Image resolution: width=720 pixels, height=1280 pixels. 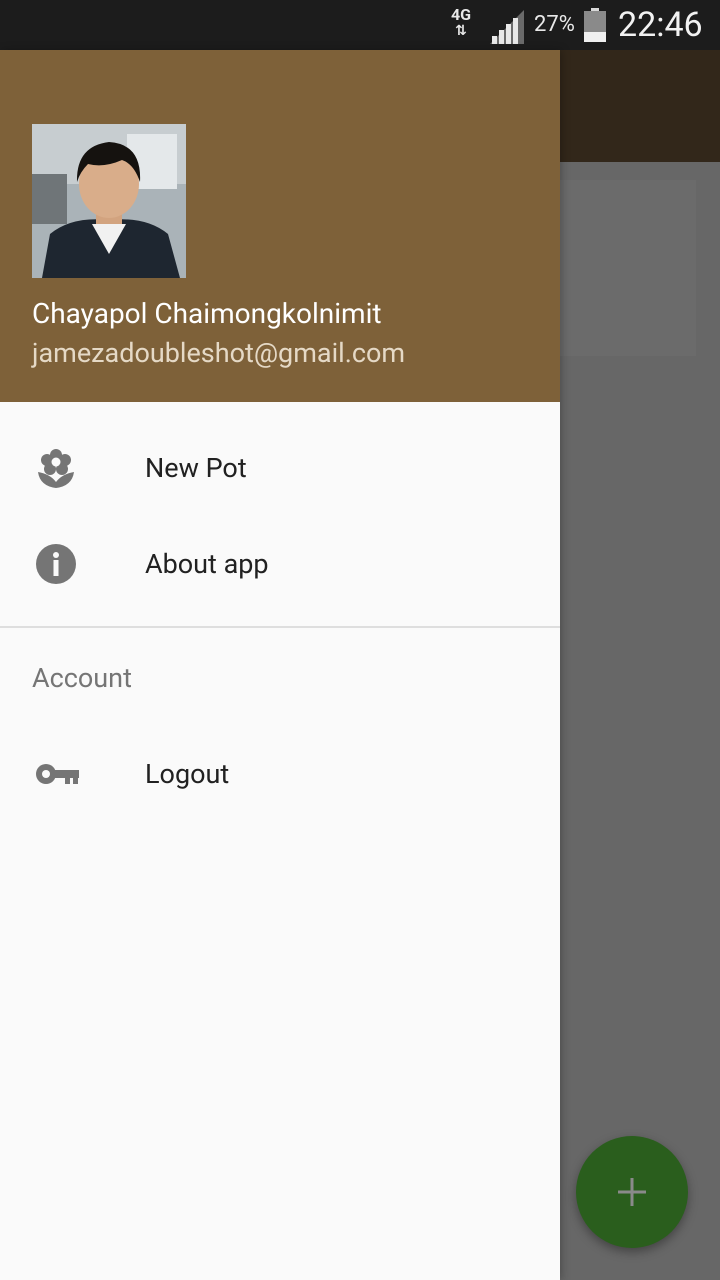 What do you see at coordinates (461, 31) in the screenshot?
I see `data-arrows-icon: ⇅` at bounding box center [461, 31].